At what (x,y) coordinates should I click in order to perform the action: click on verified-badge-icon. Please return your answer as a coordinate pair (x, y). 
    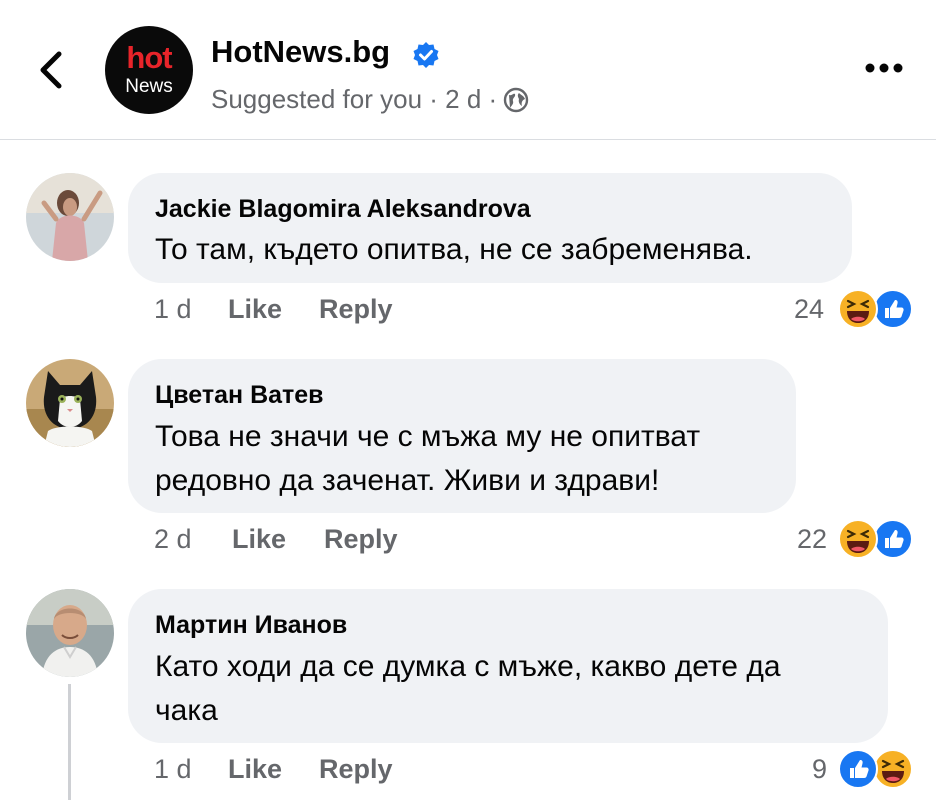
    Looking at the image, I should click on (426, 55).